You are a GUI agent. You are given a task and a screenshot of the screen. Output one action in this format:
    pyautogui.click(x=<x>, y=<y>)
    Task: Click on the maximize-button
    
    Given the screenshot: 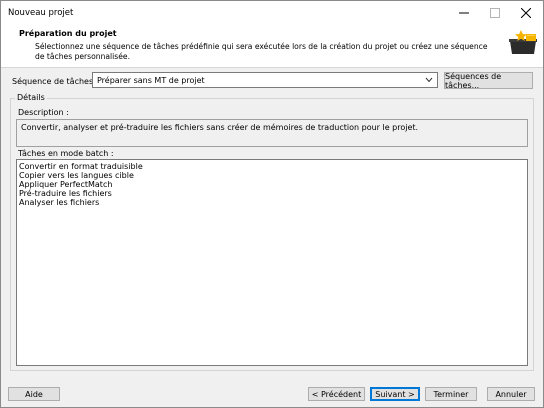 What is the action you would take?
    pyautogui.click(x=495, y=13)
    